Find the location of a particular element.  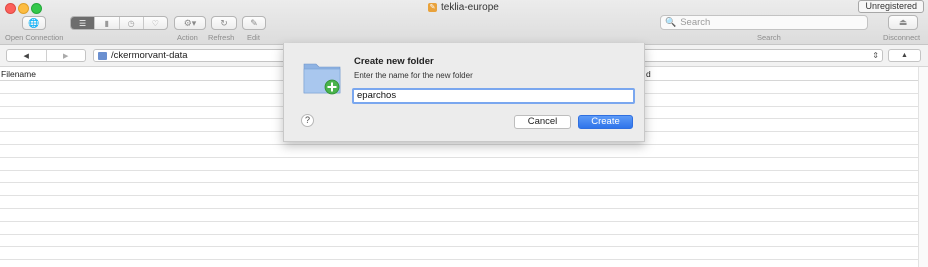

globe-plus-icon: 🌐 is located at coordinates (34, 22).